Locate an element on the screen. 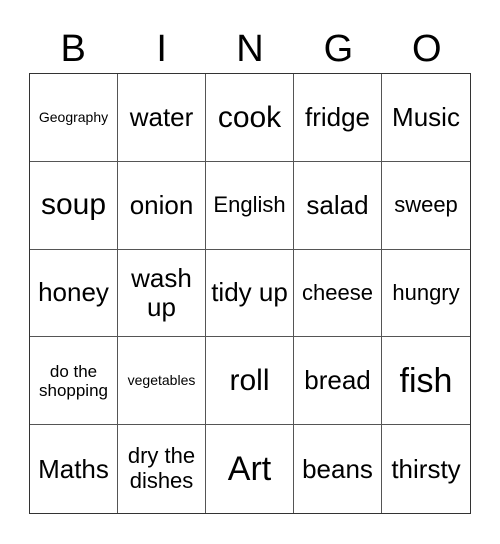 This screenshot has height=544, width=500. header-letter-o: O is located at coordinates (427, 49).